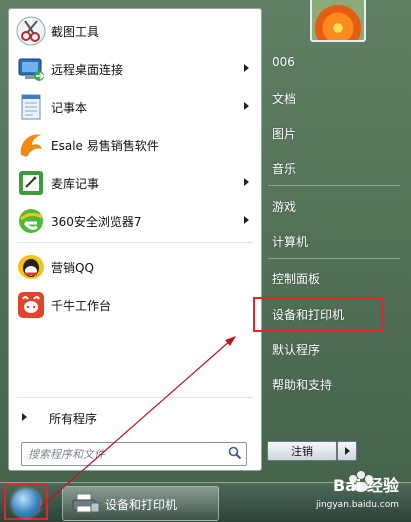 The image size is (411, 522). What do you see at coordinates (135, 107) in the screenshot?
I see `program-item-notepad: 记事本` at bounding box center [135, 107].